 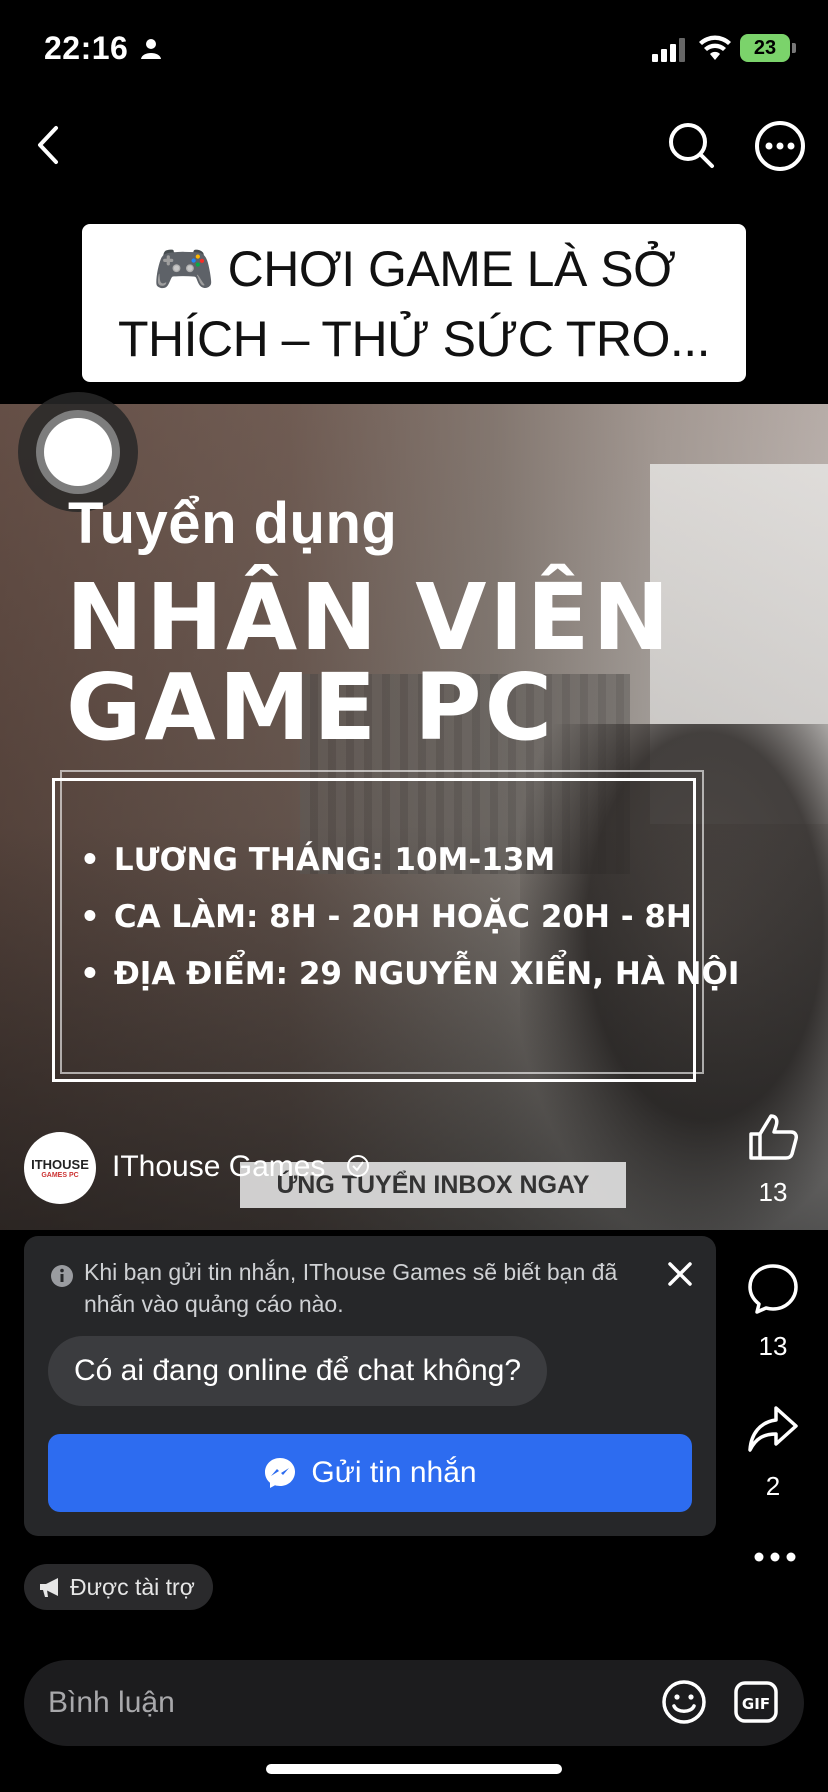 What do you see at coordinates (218, 1167) in the screenshot?
I see `page-name: IThouse Games` at bounding box center [218, 1167].